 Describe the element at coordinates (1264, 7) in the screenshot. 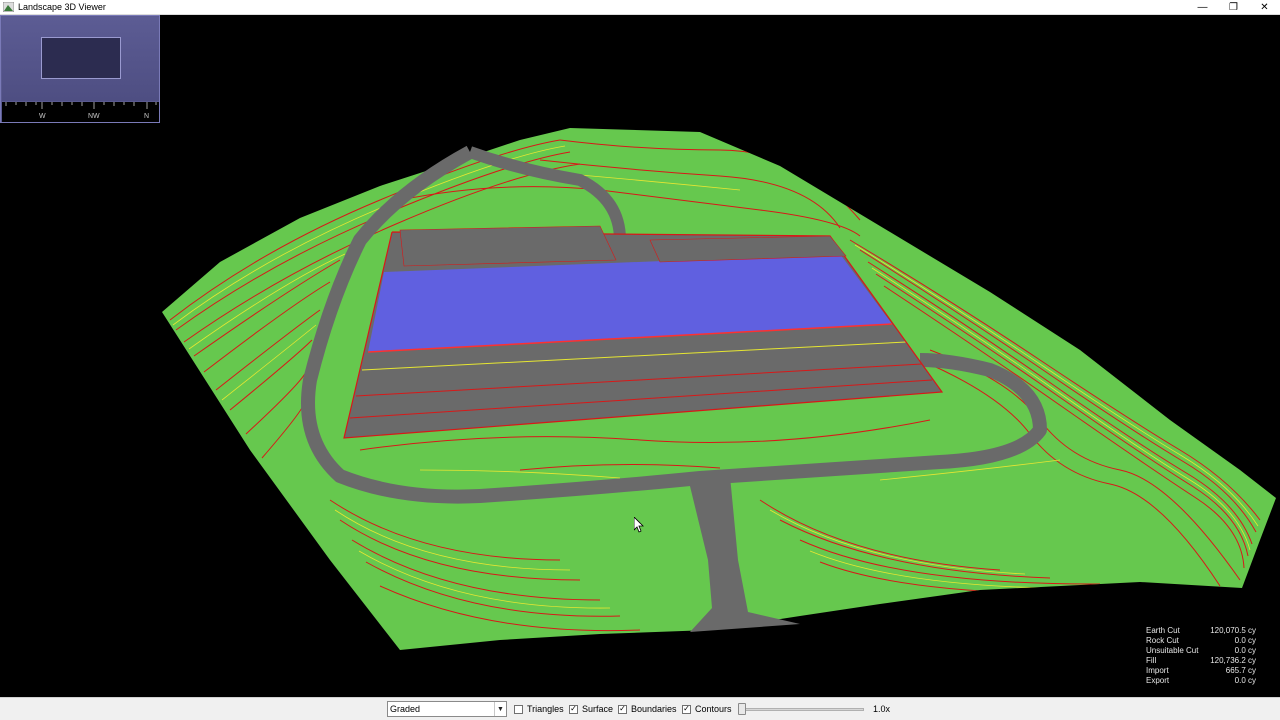

I see `close-icon: ✕` at that location.